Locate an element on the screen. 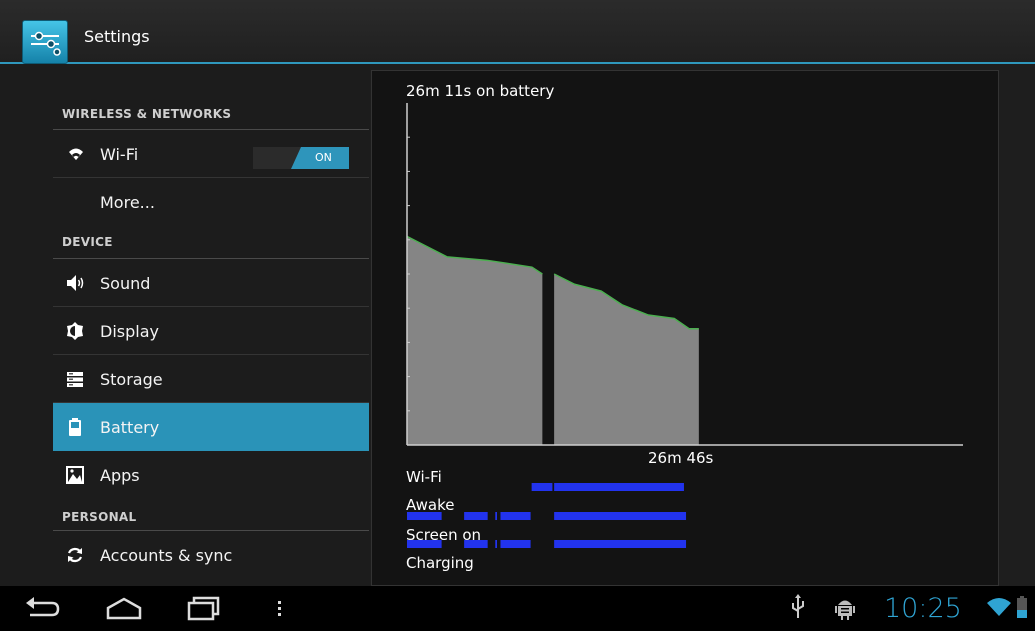 This screenshot has height=631, width=1035. app-title: Settings is located at coordinates (117, 36).